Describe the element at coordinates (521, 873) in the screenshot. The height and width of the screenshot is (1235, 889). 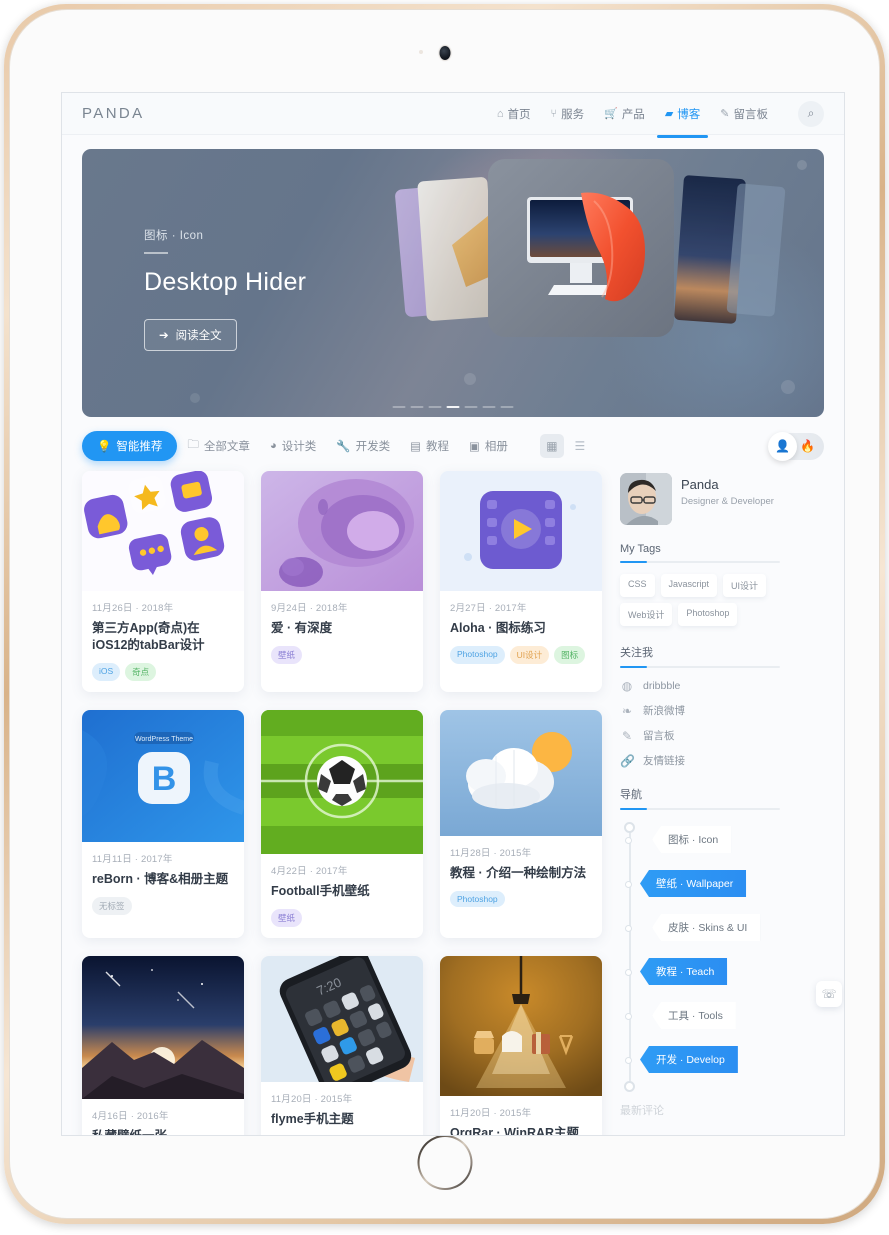
I see `article-title: 教程 · 介绍一种绘制方法` at that location.